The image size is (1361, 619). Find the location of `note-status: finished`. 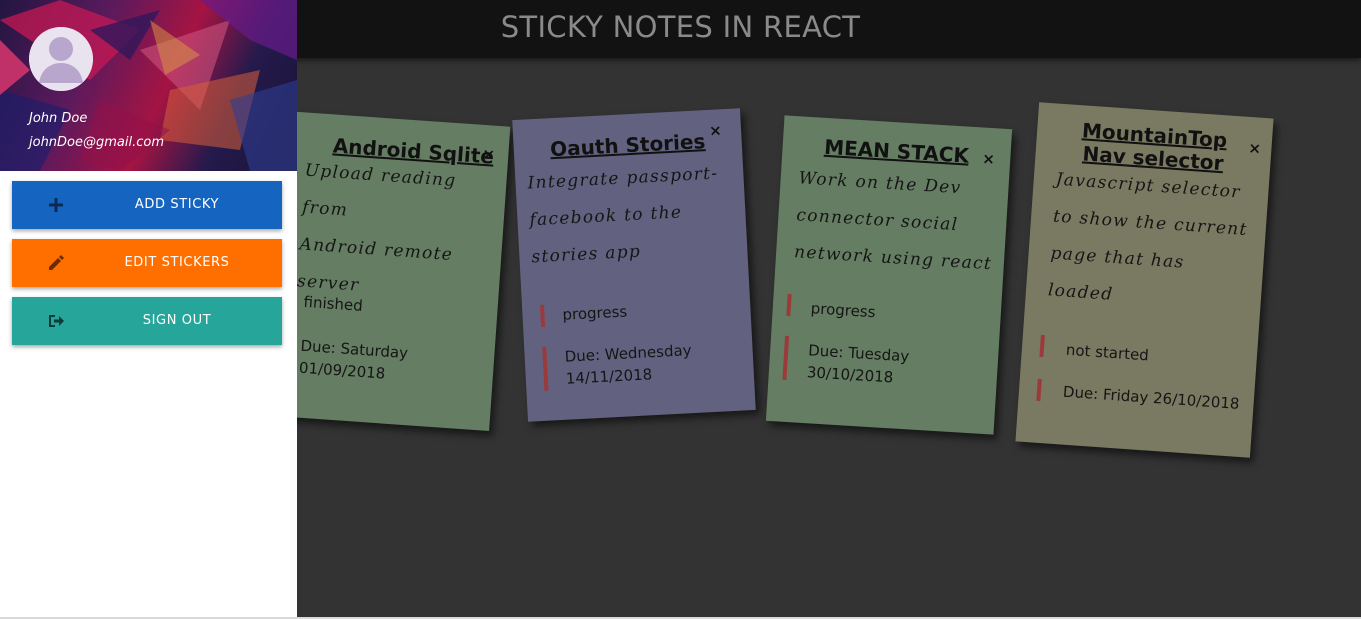

note-status: finished is located at coordinates (333, 303).